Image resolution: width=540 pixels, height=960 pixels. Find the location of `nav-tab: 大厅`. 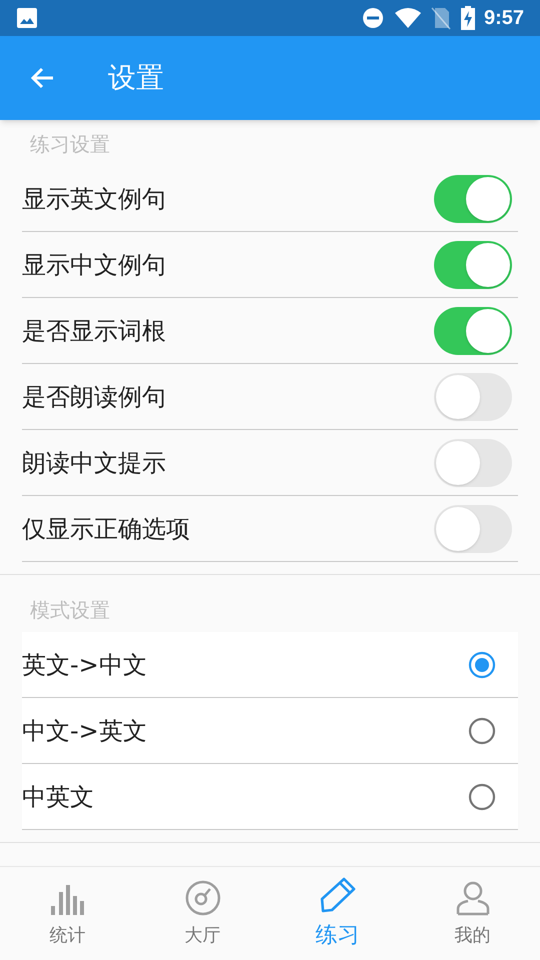

nav-tab: 大厅 is located at coordinates (202, 913).